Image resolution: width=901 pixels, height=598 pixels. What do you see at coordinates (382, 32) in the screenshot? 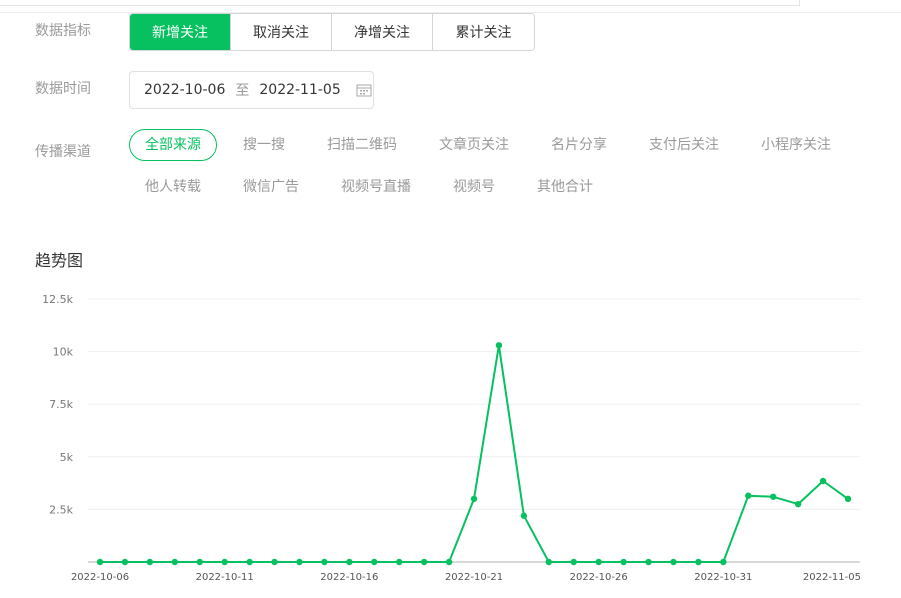
I see `tab-net-follow: 净增关注` at bounding box center [382, 32].